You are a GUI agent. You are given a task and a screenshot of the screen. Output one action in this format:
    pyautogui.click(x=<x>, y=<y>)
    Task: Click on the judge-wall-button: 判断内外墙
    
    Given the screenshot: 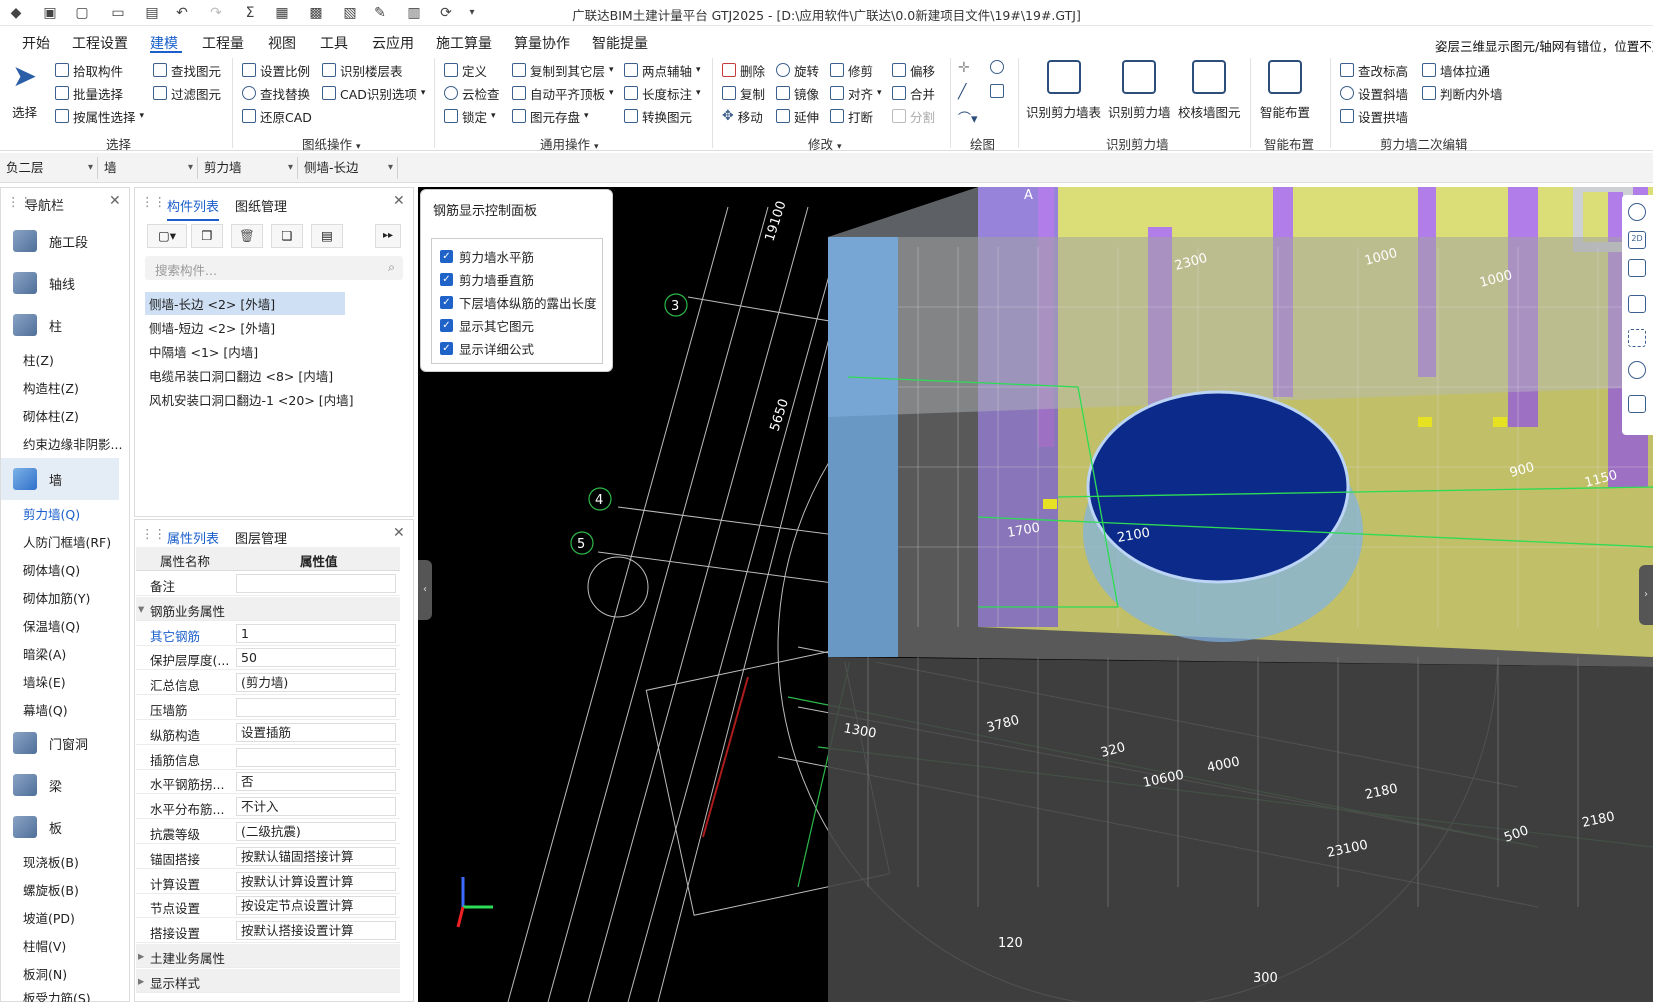 What is the action you would take?
    pyautogui.click(x=1462, y=93)
    